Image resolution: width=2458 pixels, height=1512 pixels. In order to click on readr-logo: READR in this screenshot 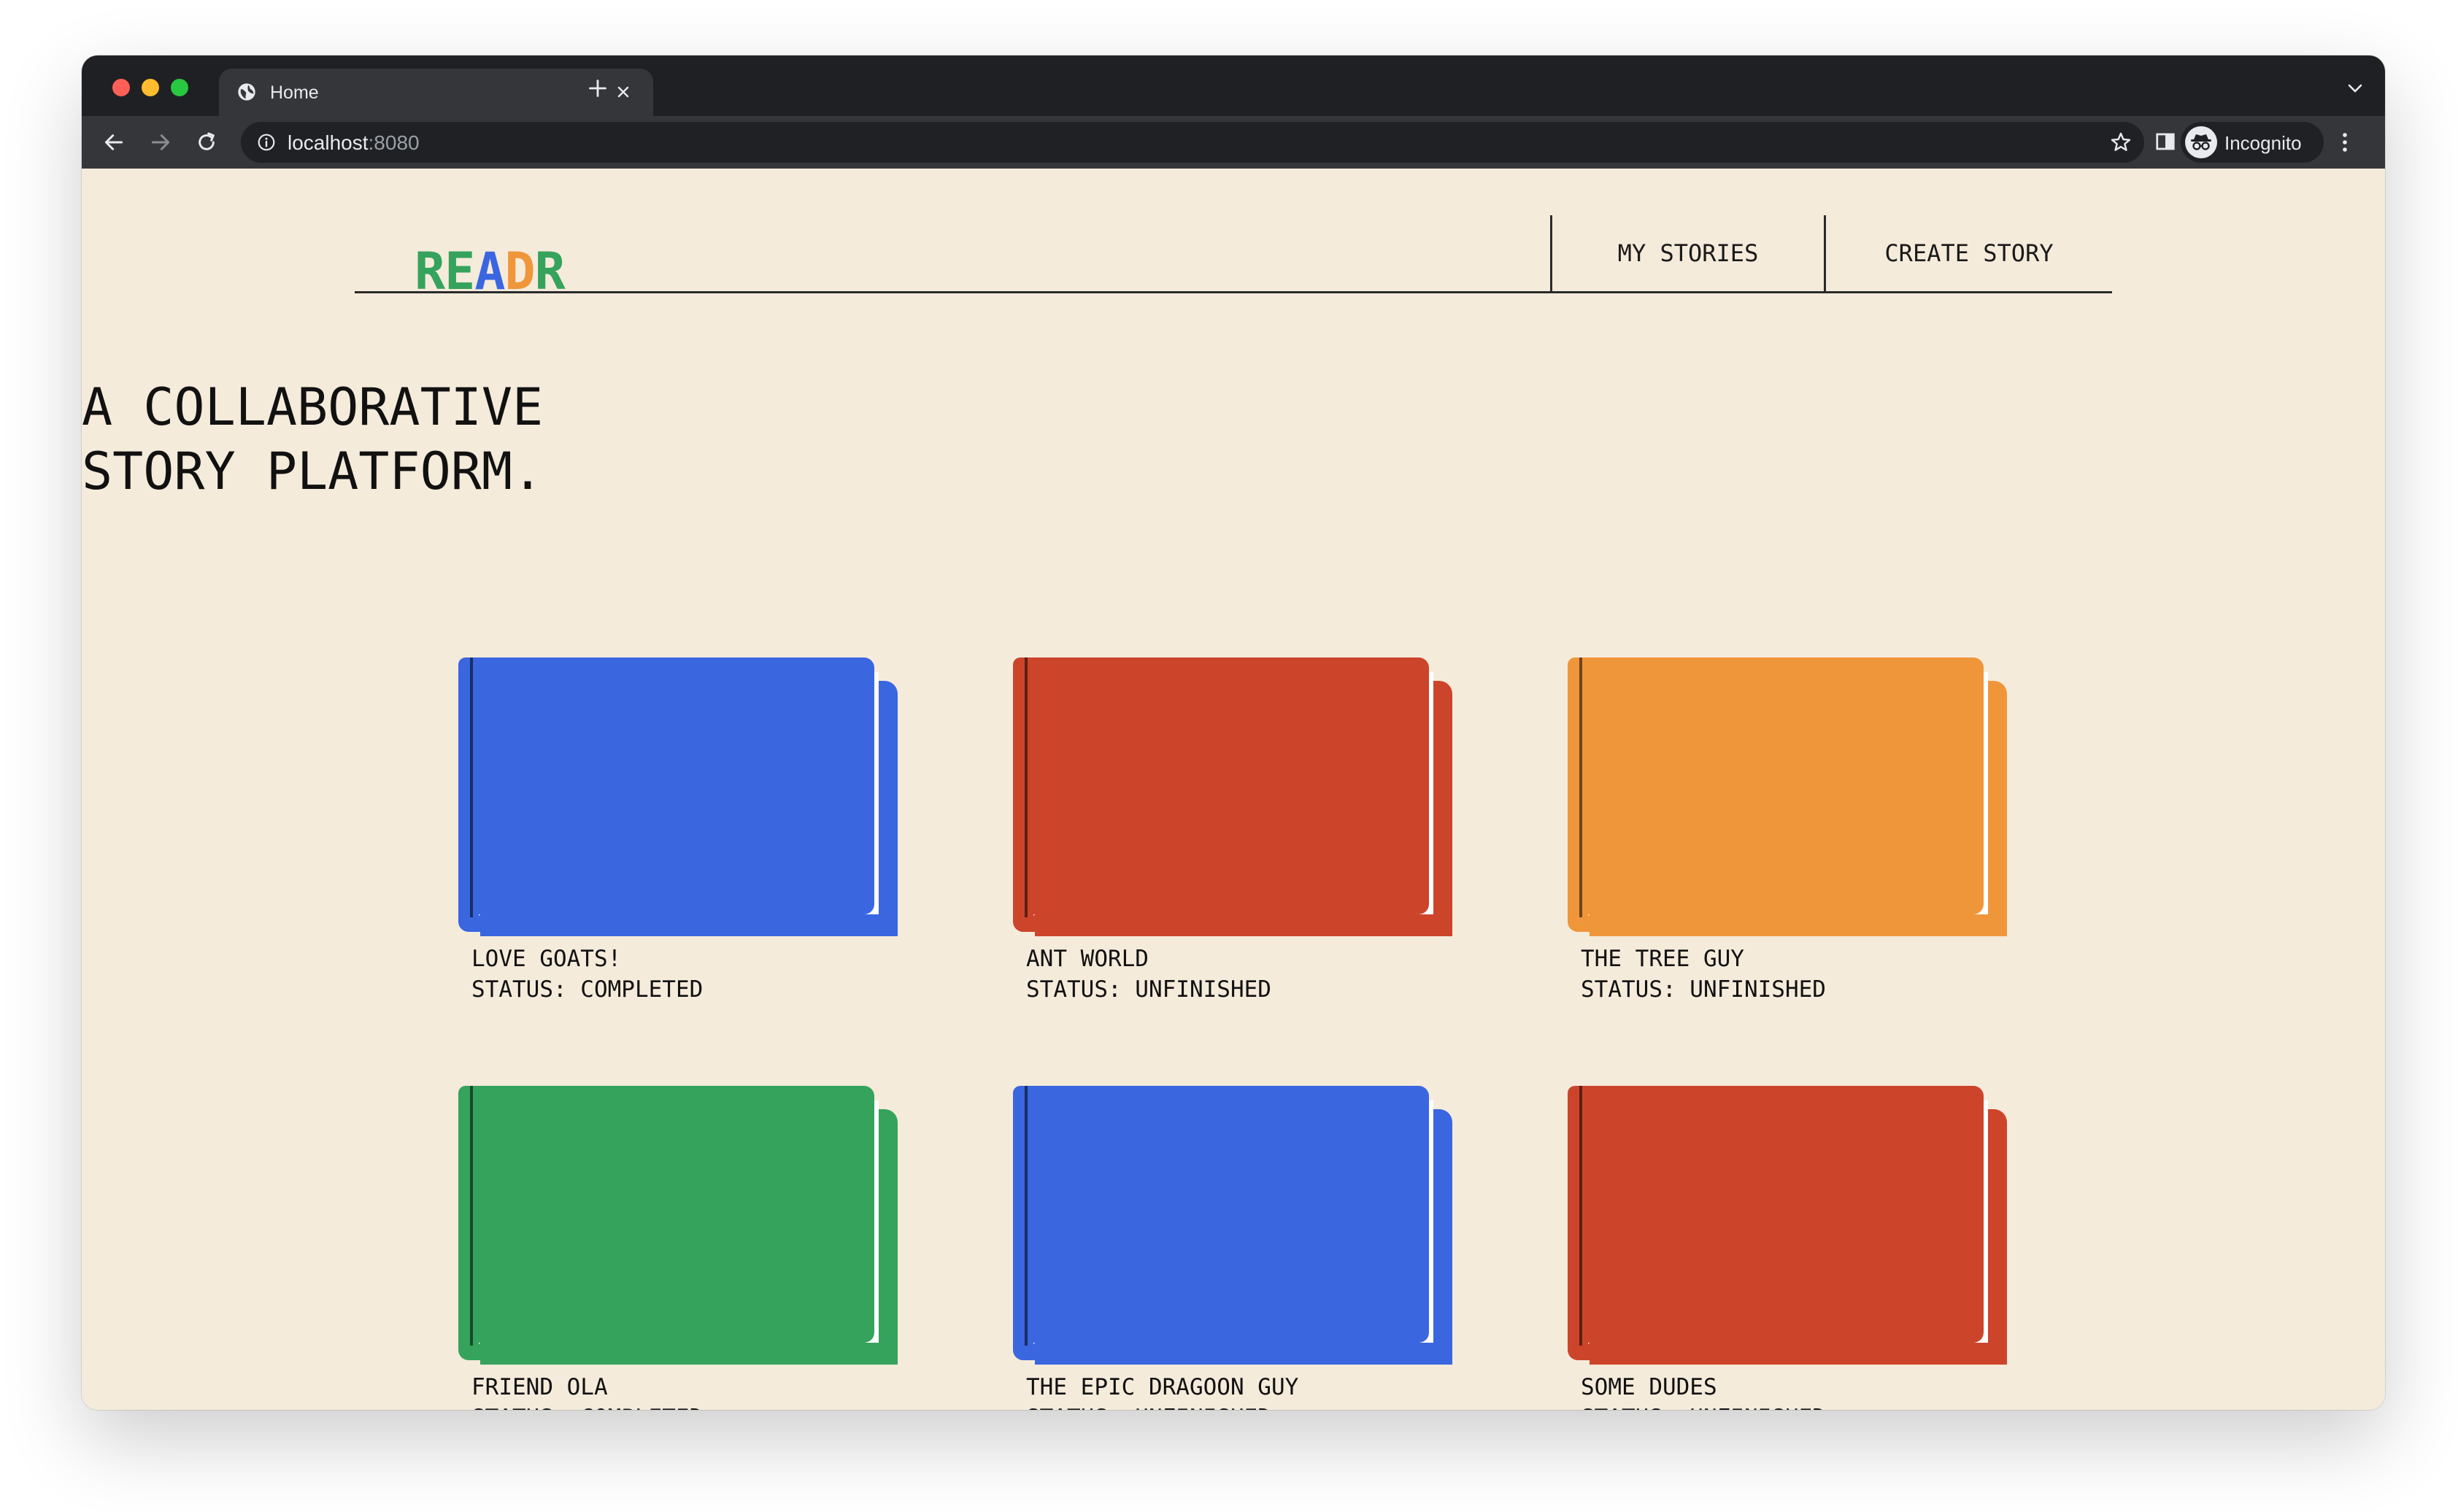, I will do `click(490, 271)`.